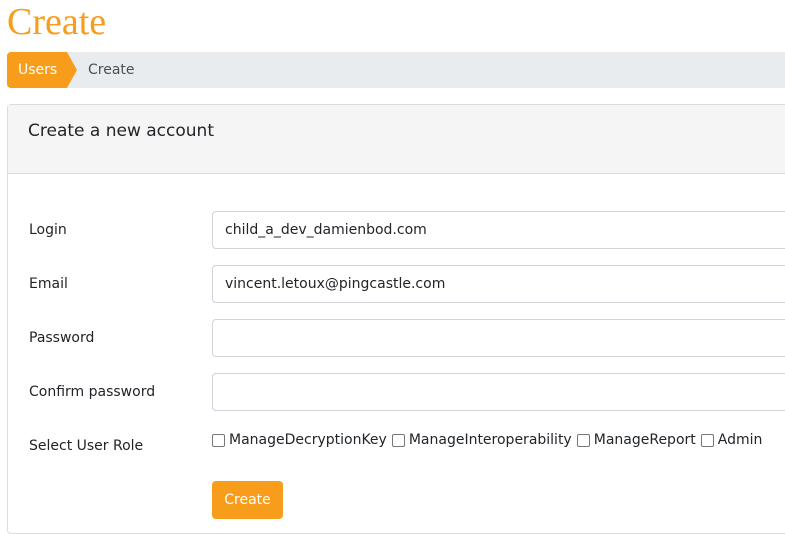 The width and height of the screenshot is (785, 534). Describe the element at coordinates (92, 392) in the screenshot. I see `confirm-password-label: Confirm password` at that location.